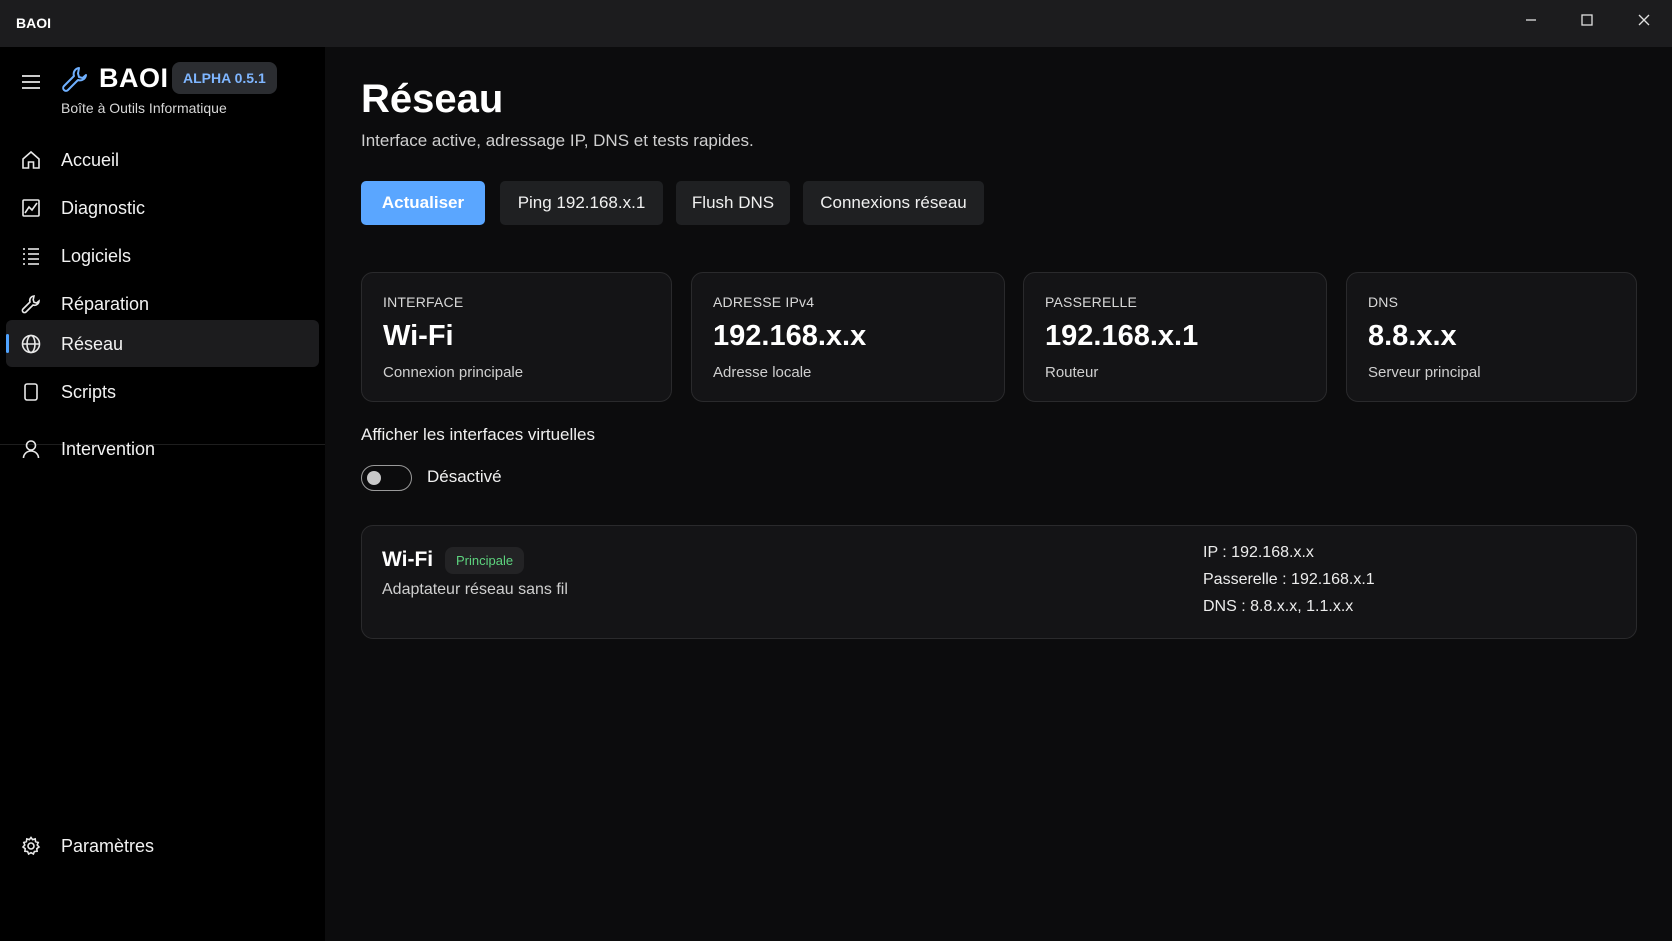 Image resolution: width=1672 pixels, height=941 pixels. Describe the element at coordinates (162, 159) in the screenshot. I see `sidebar-item-accueil: Accueil` at that location.